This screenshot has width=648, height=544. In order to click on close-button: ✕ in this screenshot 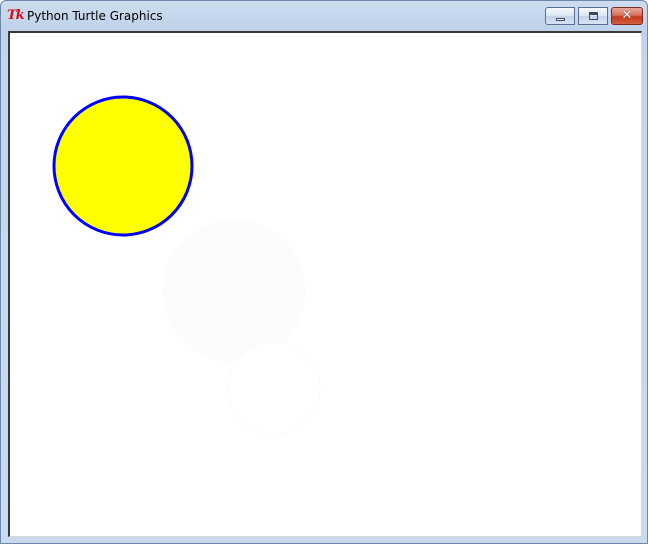, I will do `click(627, 16)`.